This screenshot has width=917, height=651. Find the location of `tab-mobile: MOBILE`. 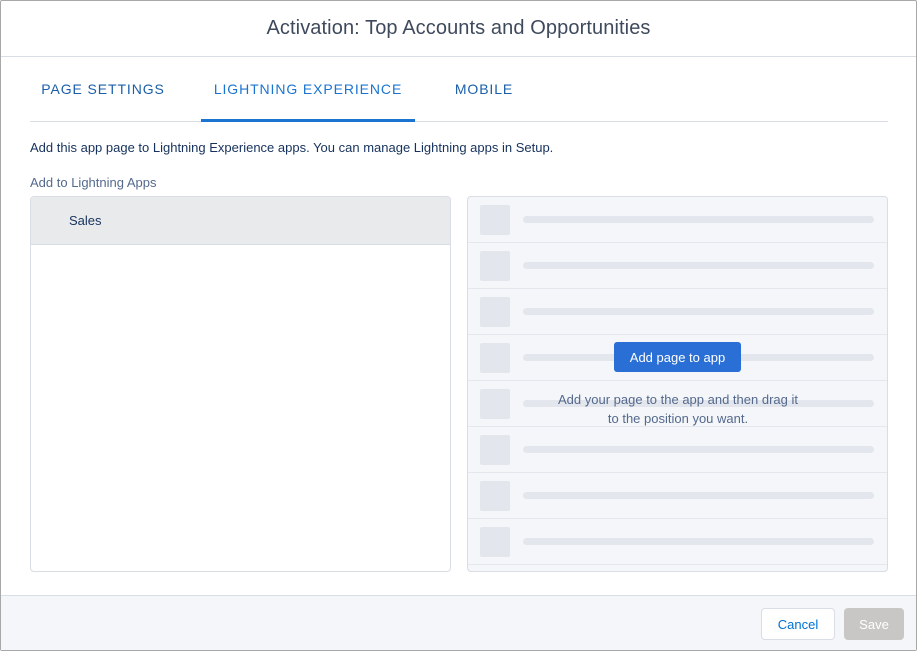

tab-mobile: MOBILE is located at coordinates (484, 88).